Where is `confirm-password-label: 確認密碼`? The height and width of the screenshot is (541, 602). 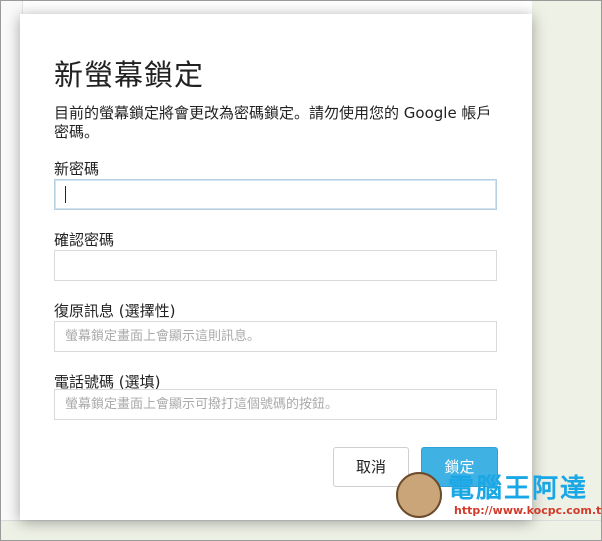
confirm-password-label: 確認密碼 is located at coordinates (84, 240).